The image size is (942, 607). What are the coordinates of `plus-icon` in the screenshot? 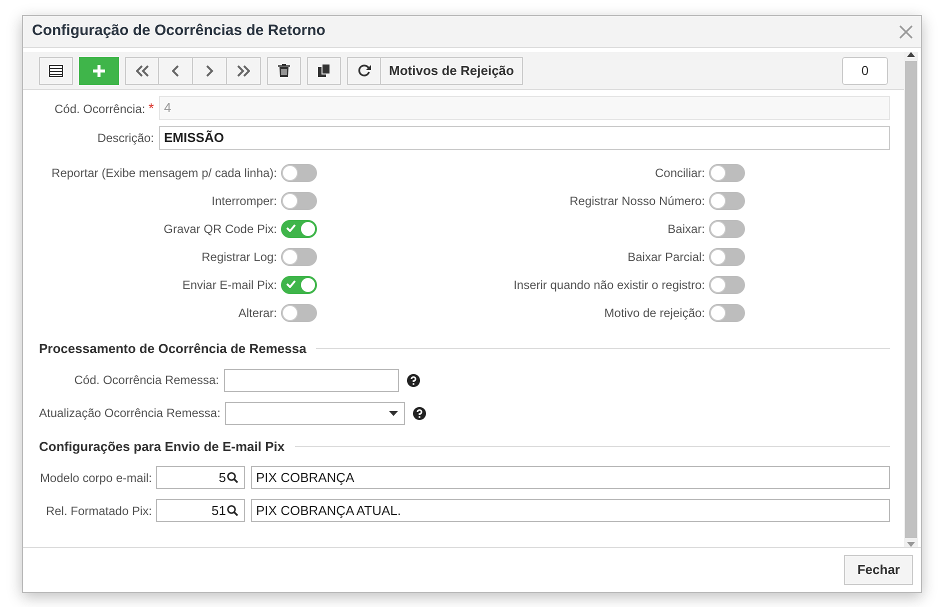 It's located at (99, 70).